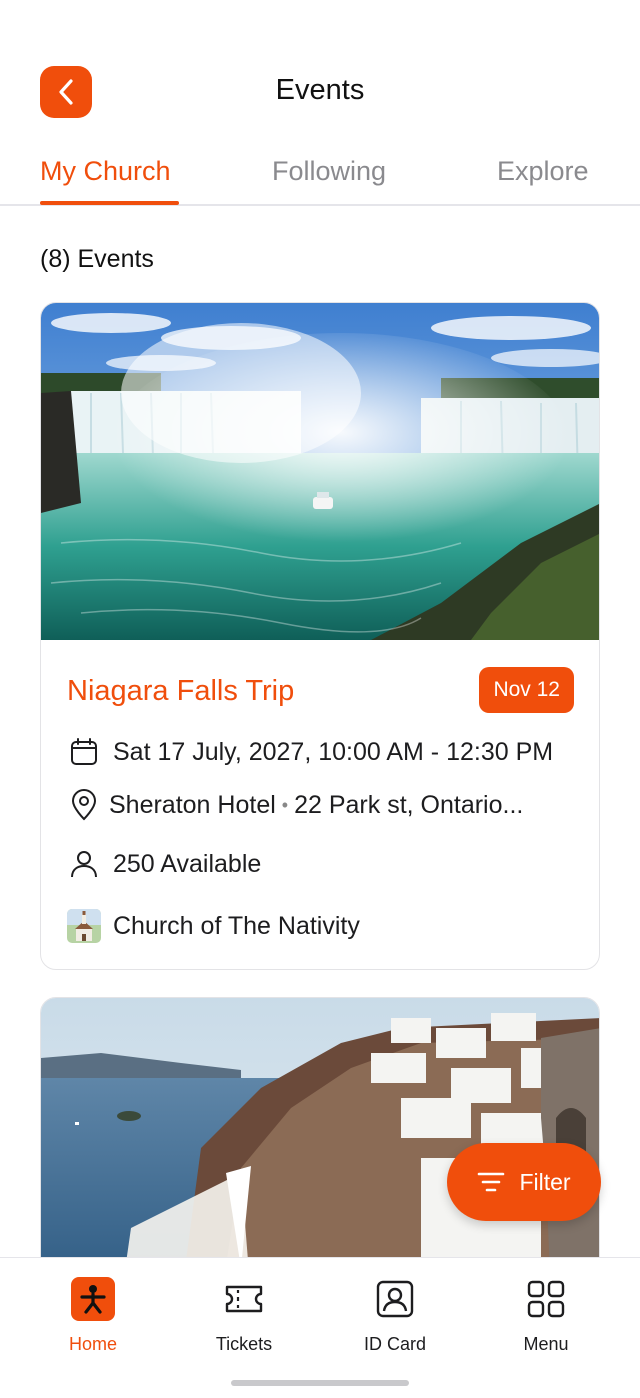 This screenshot has height=1398, width=640. Describe the element at coordinates (546, 1299) in the screenshot. I see `grid-menu-icon` at that location.